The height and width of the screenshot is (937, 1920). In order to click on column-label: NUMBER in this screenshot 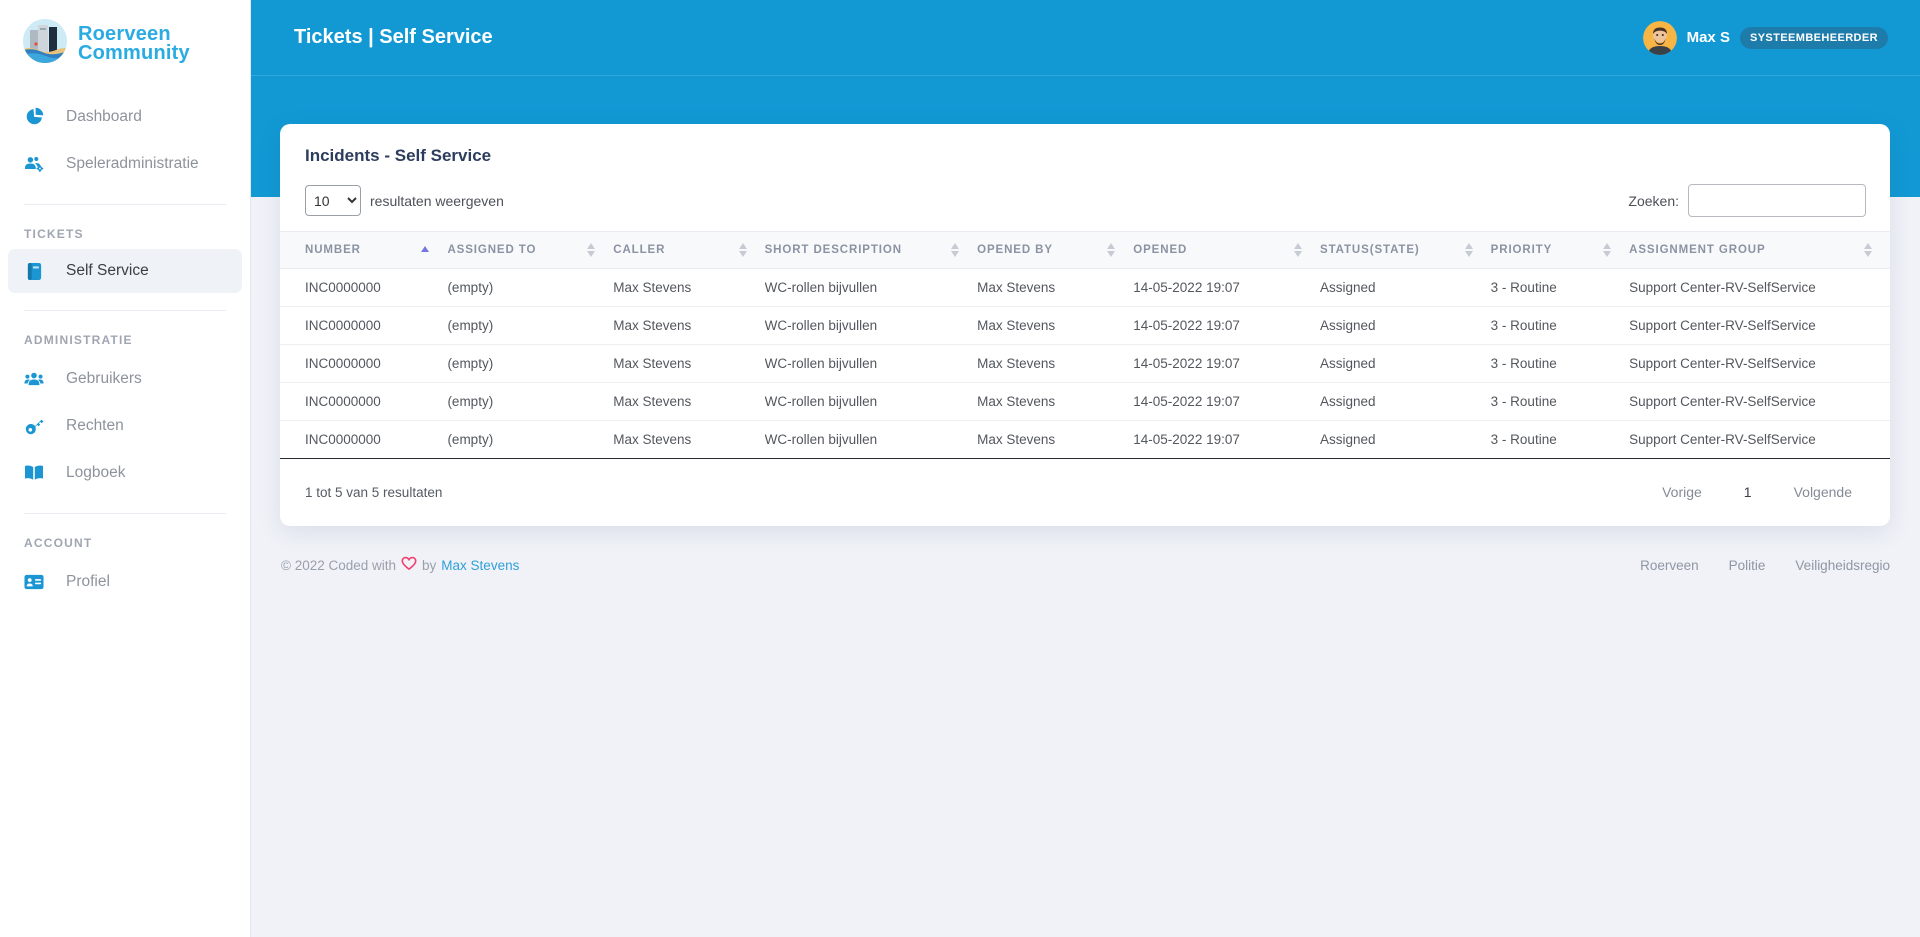, I will do `click(333, 250)`.